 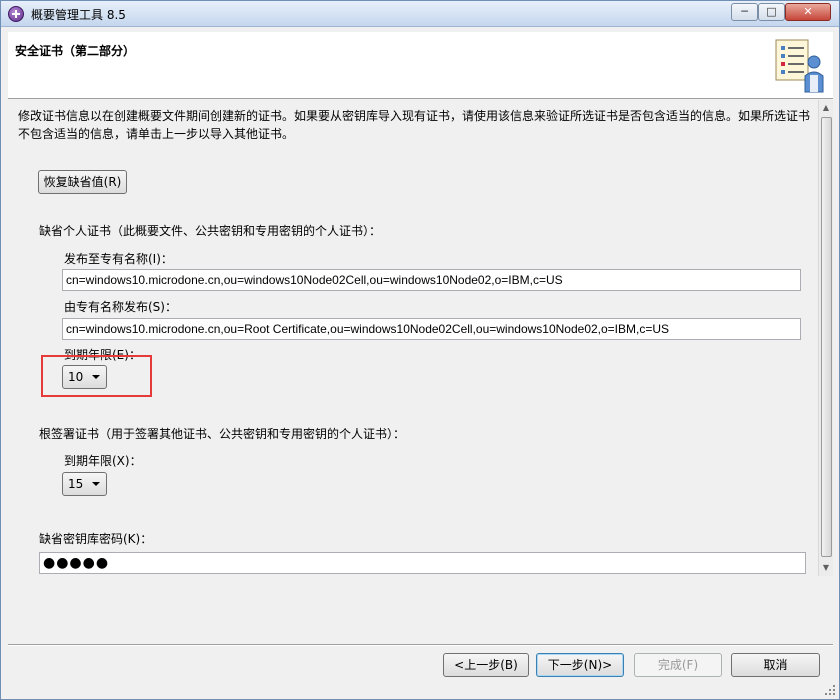 What do you see at coordinates (16, 14) in the screenshot?
I see `app-icon` at bounding box center [16, 14].